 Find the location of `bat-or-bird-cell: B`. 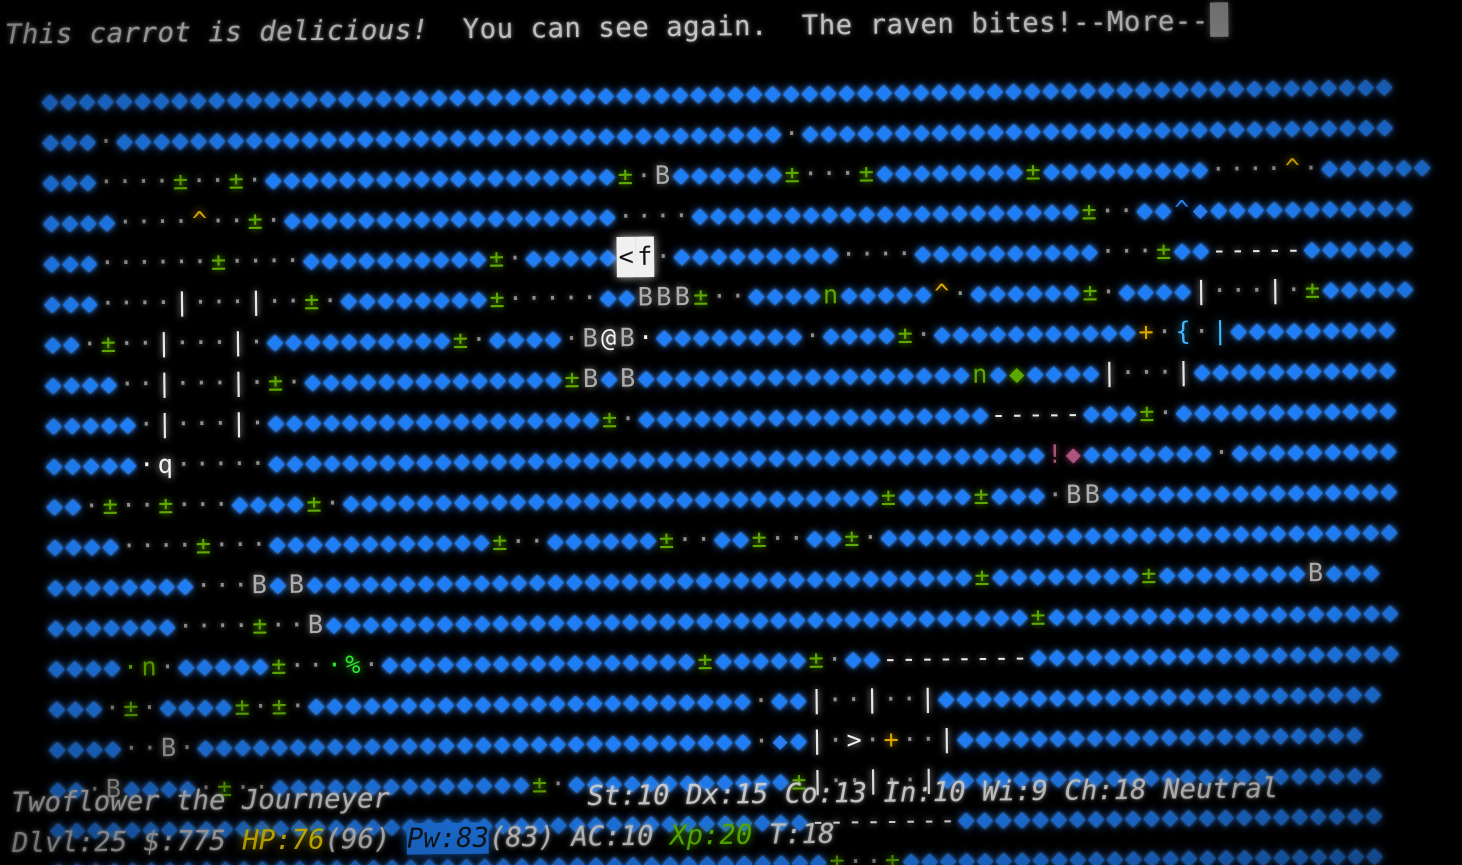

bat-or-bird-cell: B is located at coordinates (168, 748).